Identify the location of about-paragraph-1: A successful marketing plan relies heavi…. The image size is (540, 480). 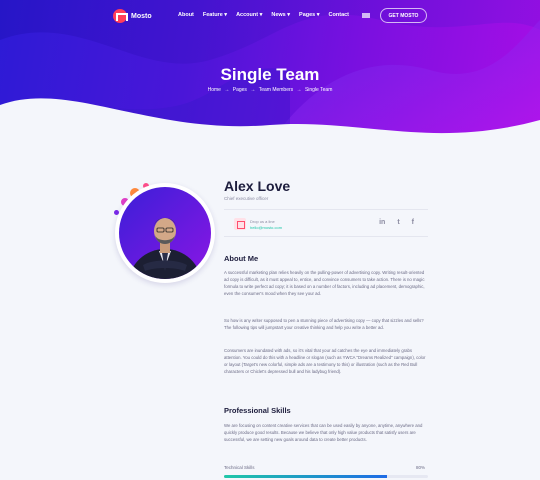
(324, 283).